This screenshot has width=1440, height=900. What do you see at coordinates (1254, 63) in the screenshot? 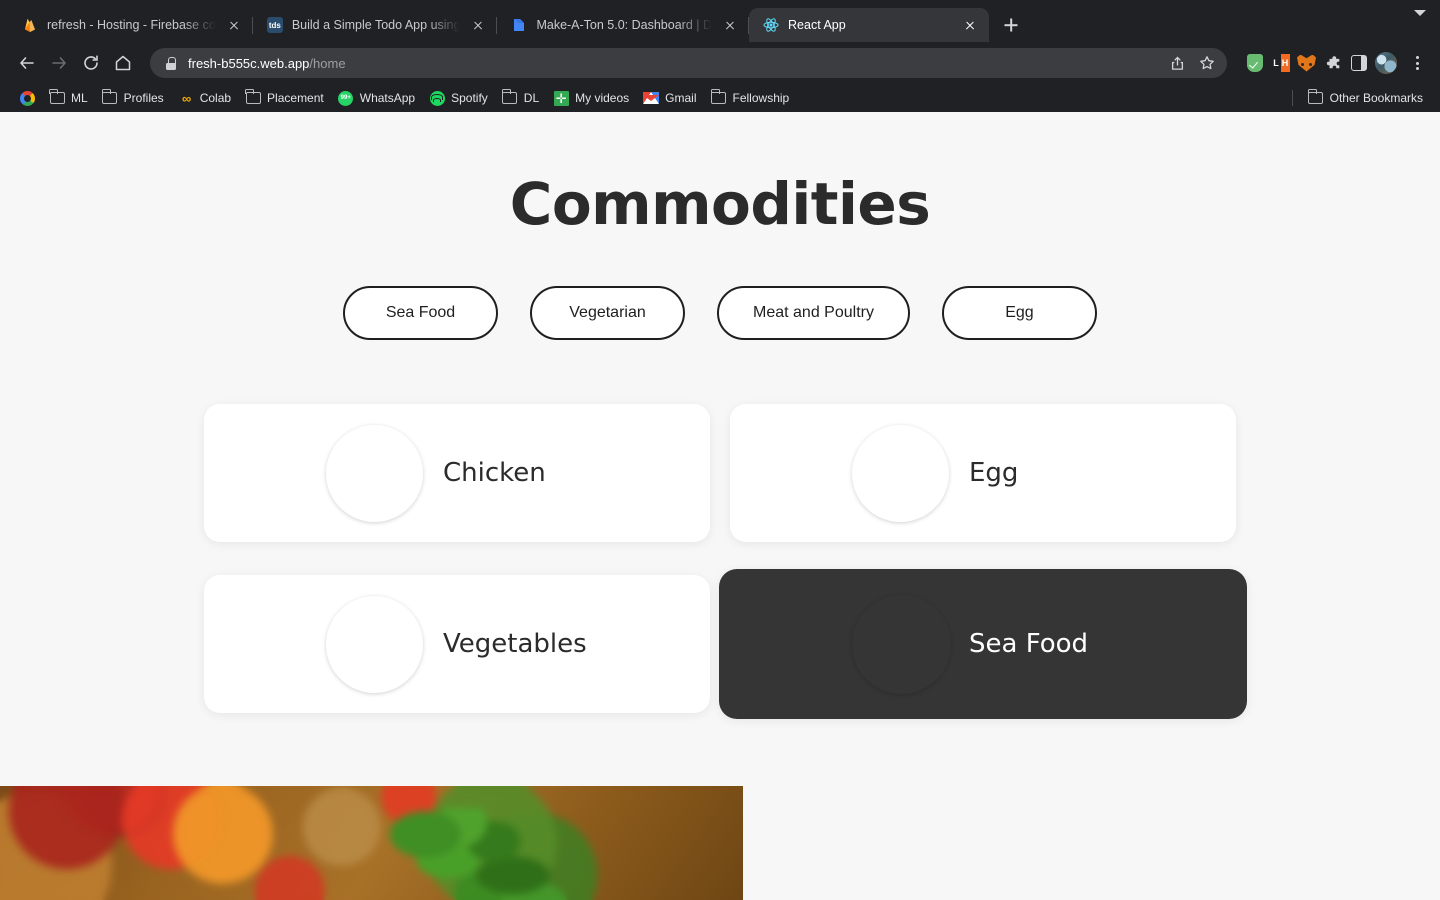
I see `adguard-extension-icon` at bounding box center [1254, 63].